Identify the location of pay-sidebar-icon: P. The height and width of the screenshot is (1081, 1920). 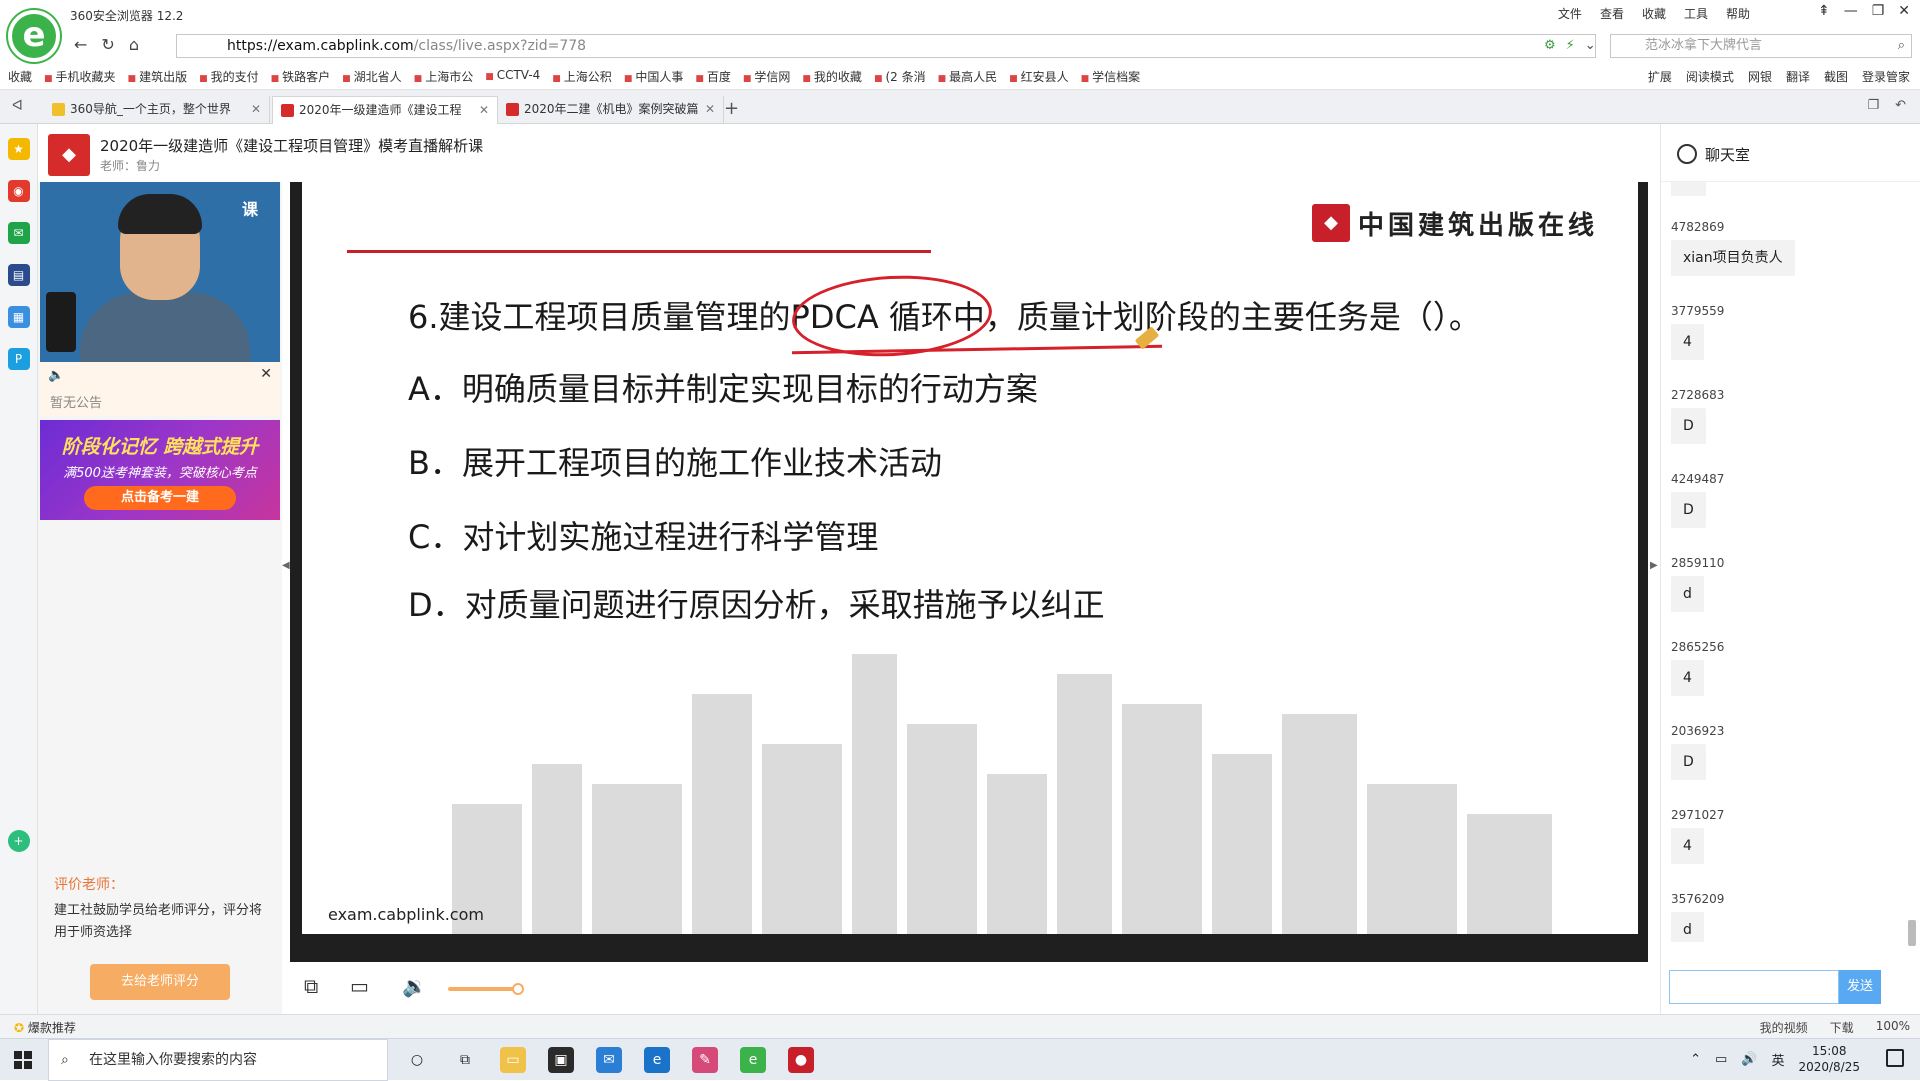
(18, 359).